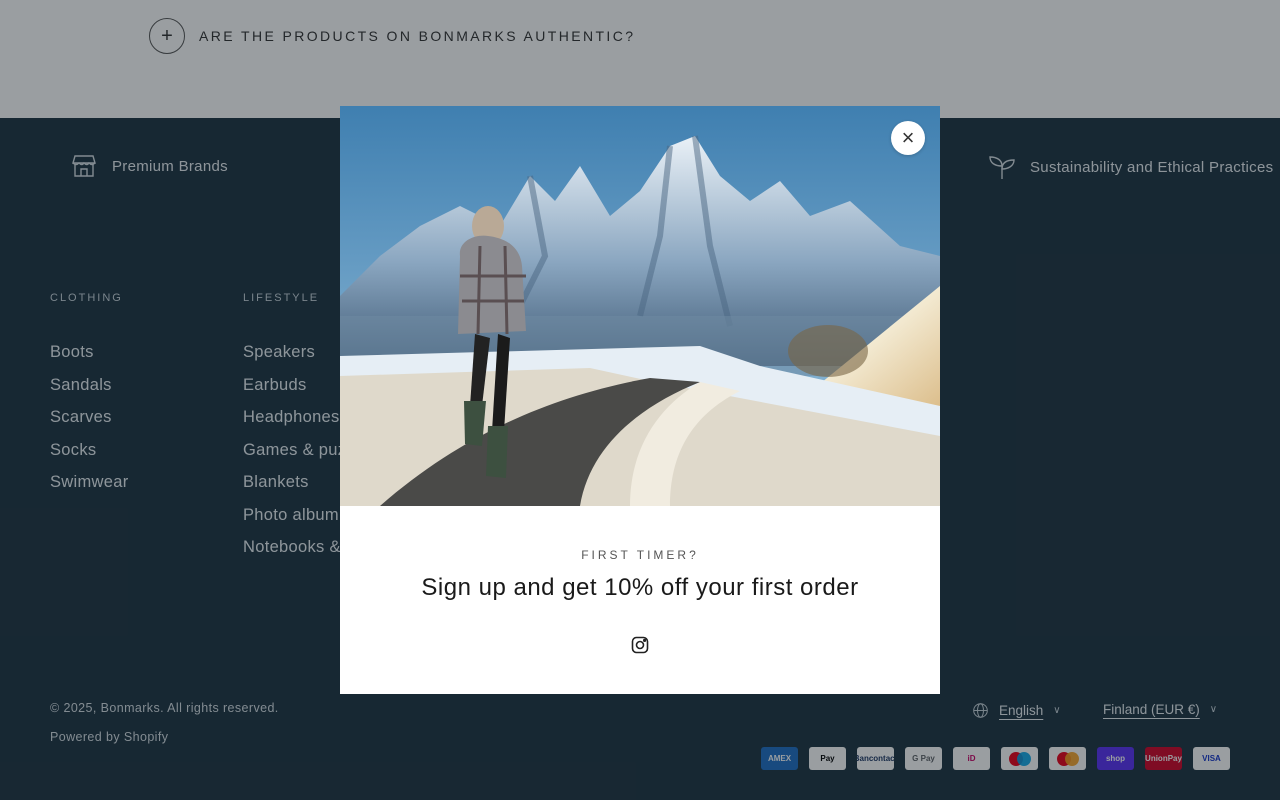 The width and height of the screenshot is (1280, 800). What do you see at coordinates (640, 587) in the screenshot?
I see `modal-headline: Sign up and get 10% off your first order` at bounding box center [640, 587].